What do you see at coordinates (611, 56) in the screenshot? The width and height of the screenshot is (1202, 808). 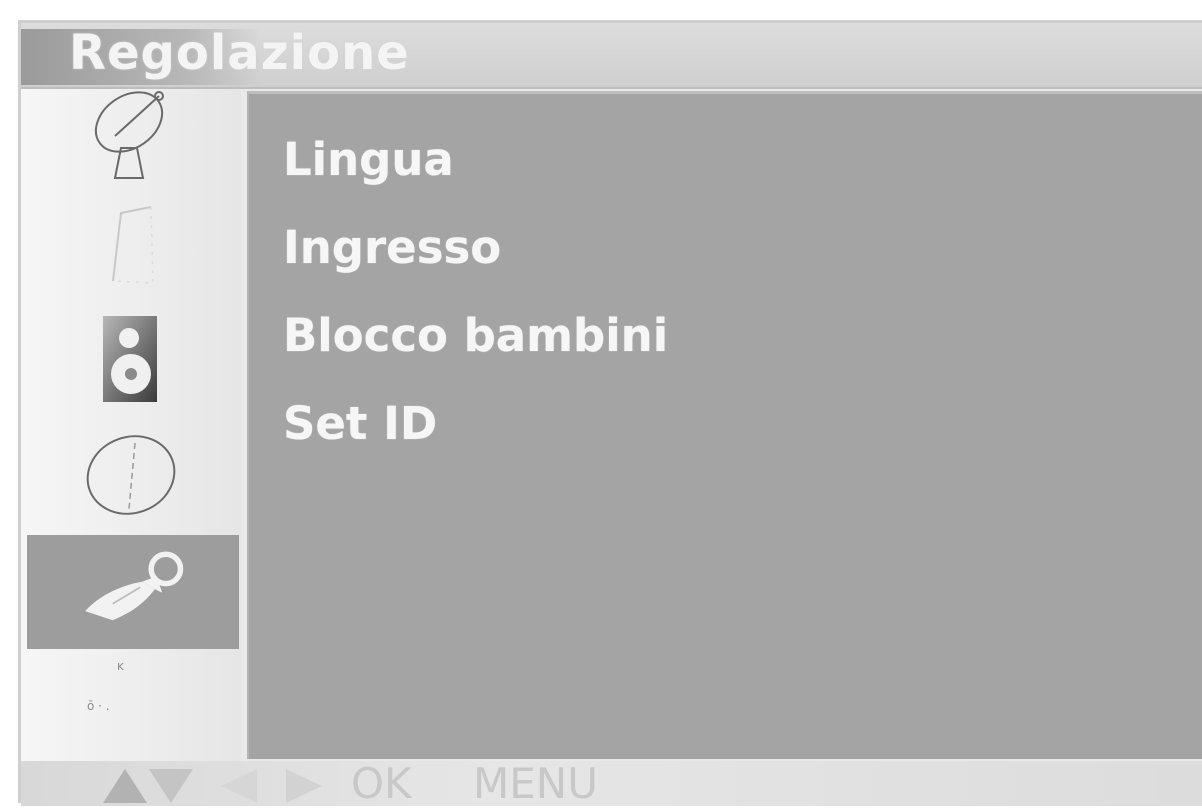 I see `title-bar: Regolazione` at bounding box center [611, 56].